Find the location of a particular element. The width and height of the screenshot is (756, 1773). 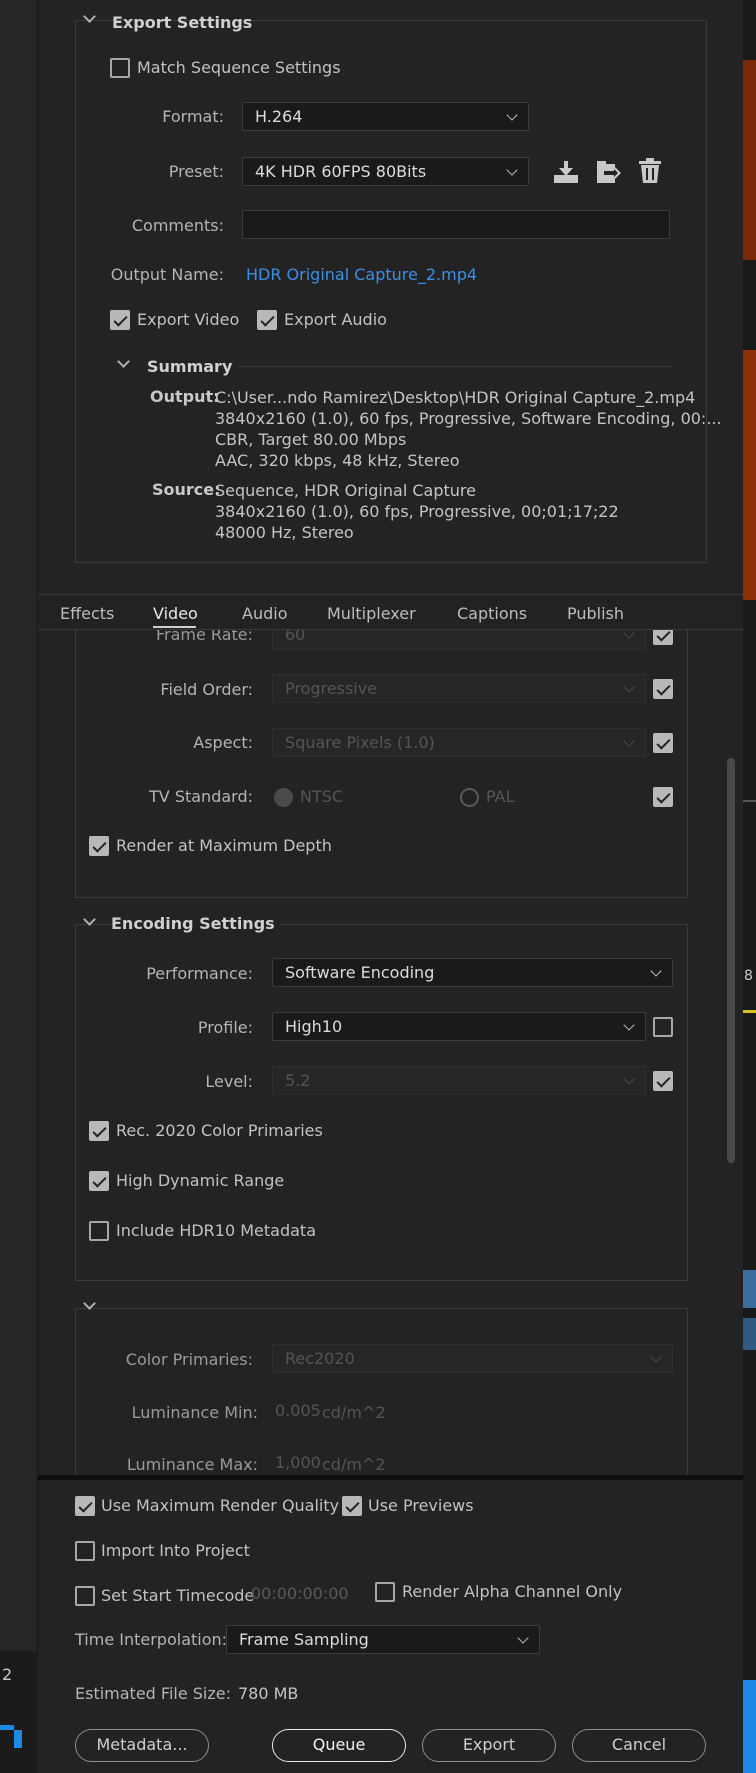

tab-publish: Publish is located at coordinates (595, 613).